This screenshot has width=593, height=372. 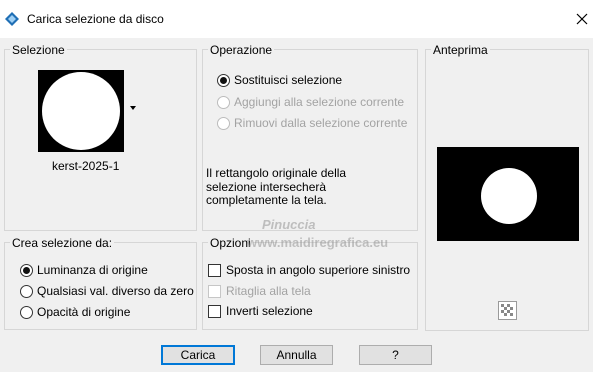 I want to click on watermark-name: Pinuccia, so click(x=289, y=224).